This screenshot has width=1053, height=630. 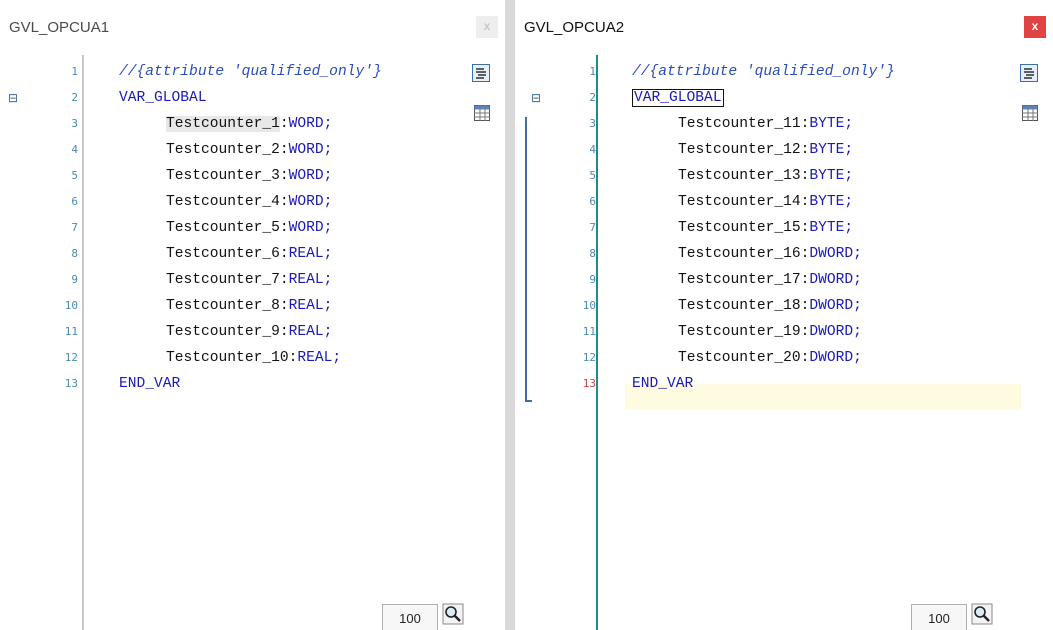 I want to click on code-line: Testcounter_16:DWORD;, so click(x=770, y=254).